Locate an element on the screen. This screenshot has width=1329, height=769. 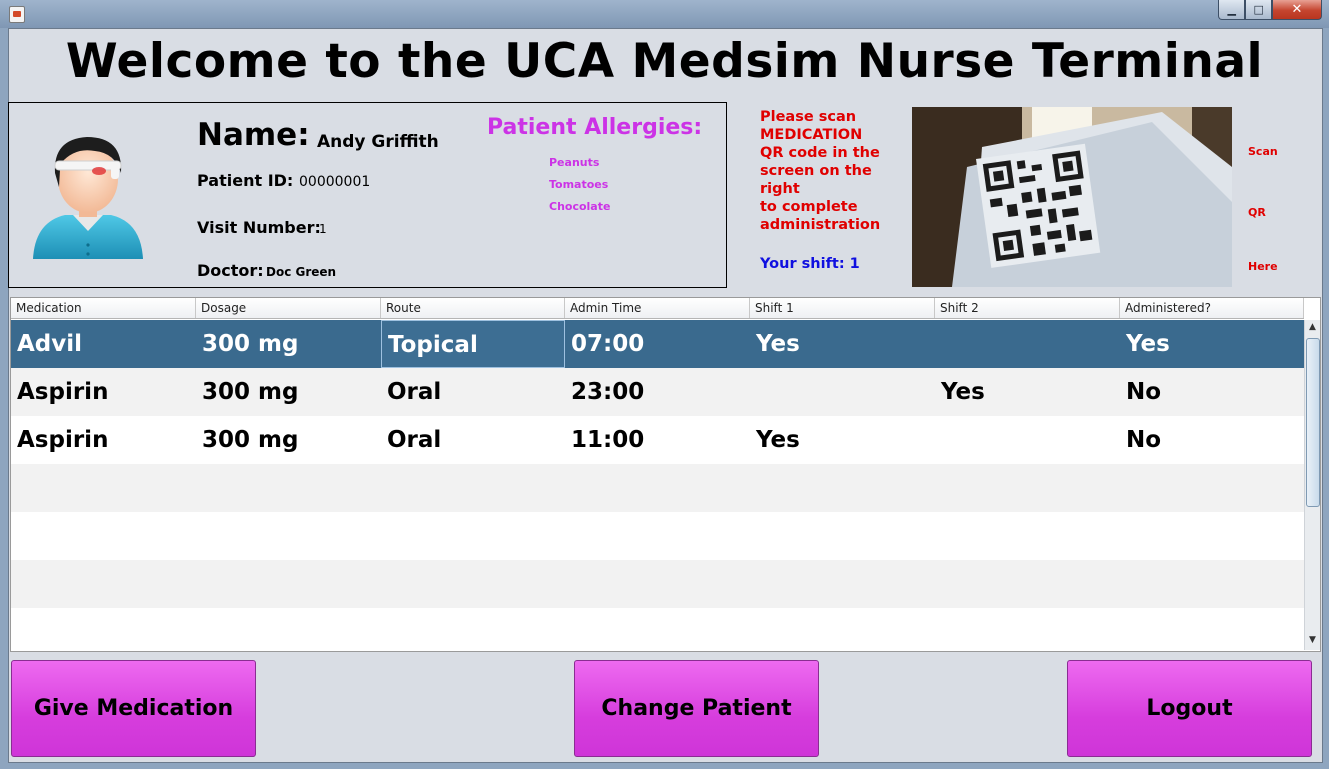
qr-side-label: QR is located at coordinates (1257, 212).